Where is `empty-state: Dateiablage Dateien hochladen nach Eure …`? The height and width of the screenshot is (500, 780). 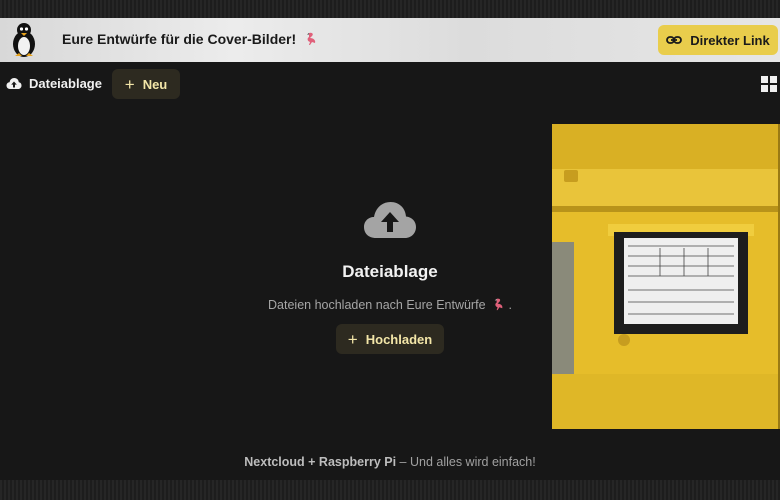 empty-state: Dateiablage Dateien hochladen nach Eure … is located at coordinates (390, 277).